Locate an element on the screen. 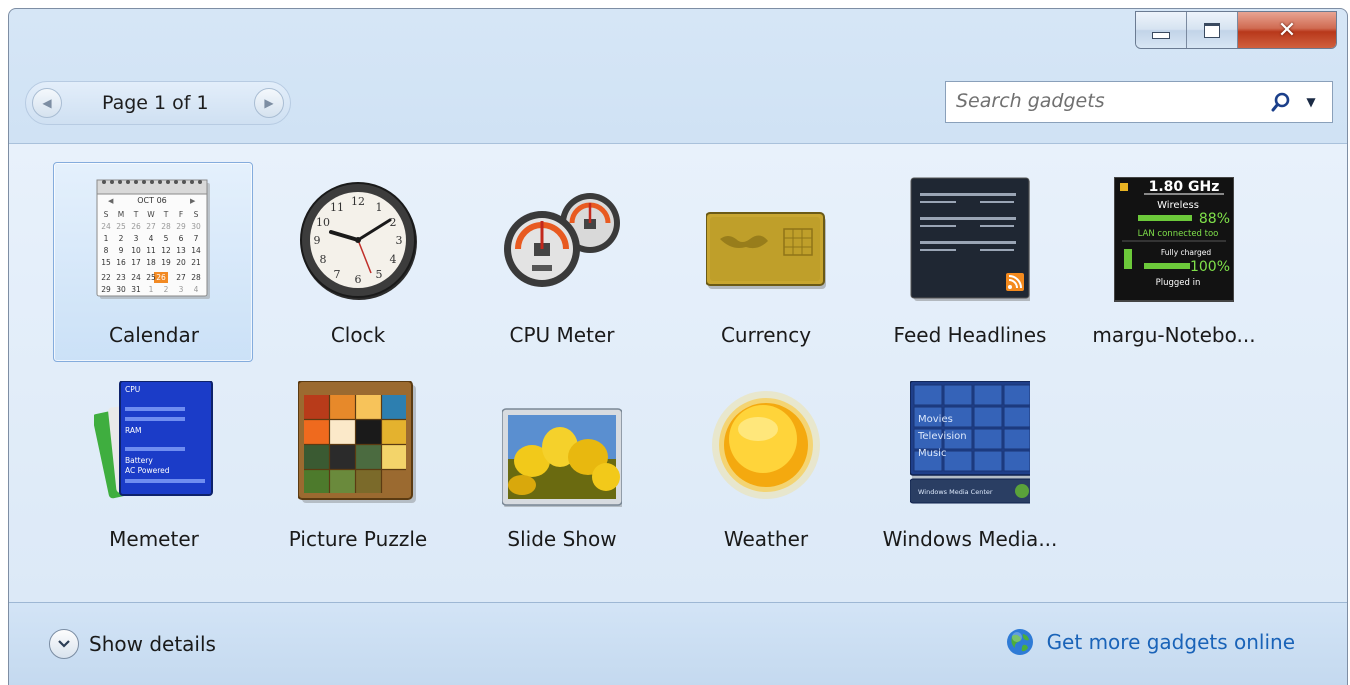 The height and width of the screenshot is (685, 1350). gadget-tile-slide-show: Slide Show is located at coordinates (561, 466).